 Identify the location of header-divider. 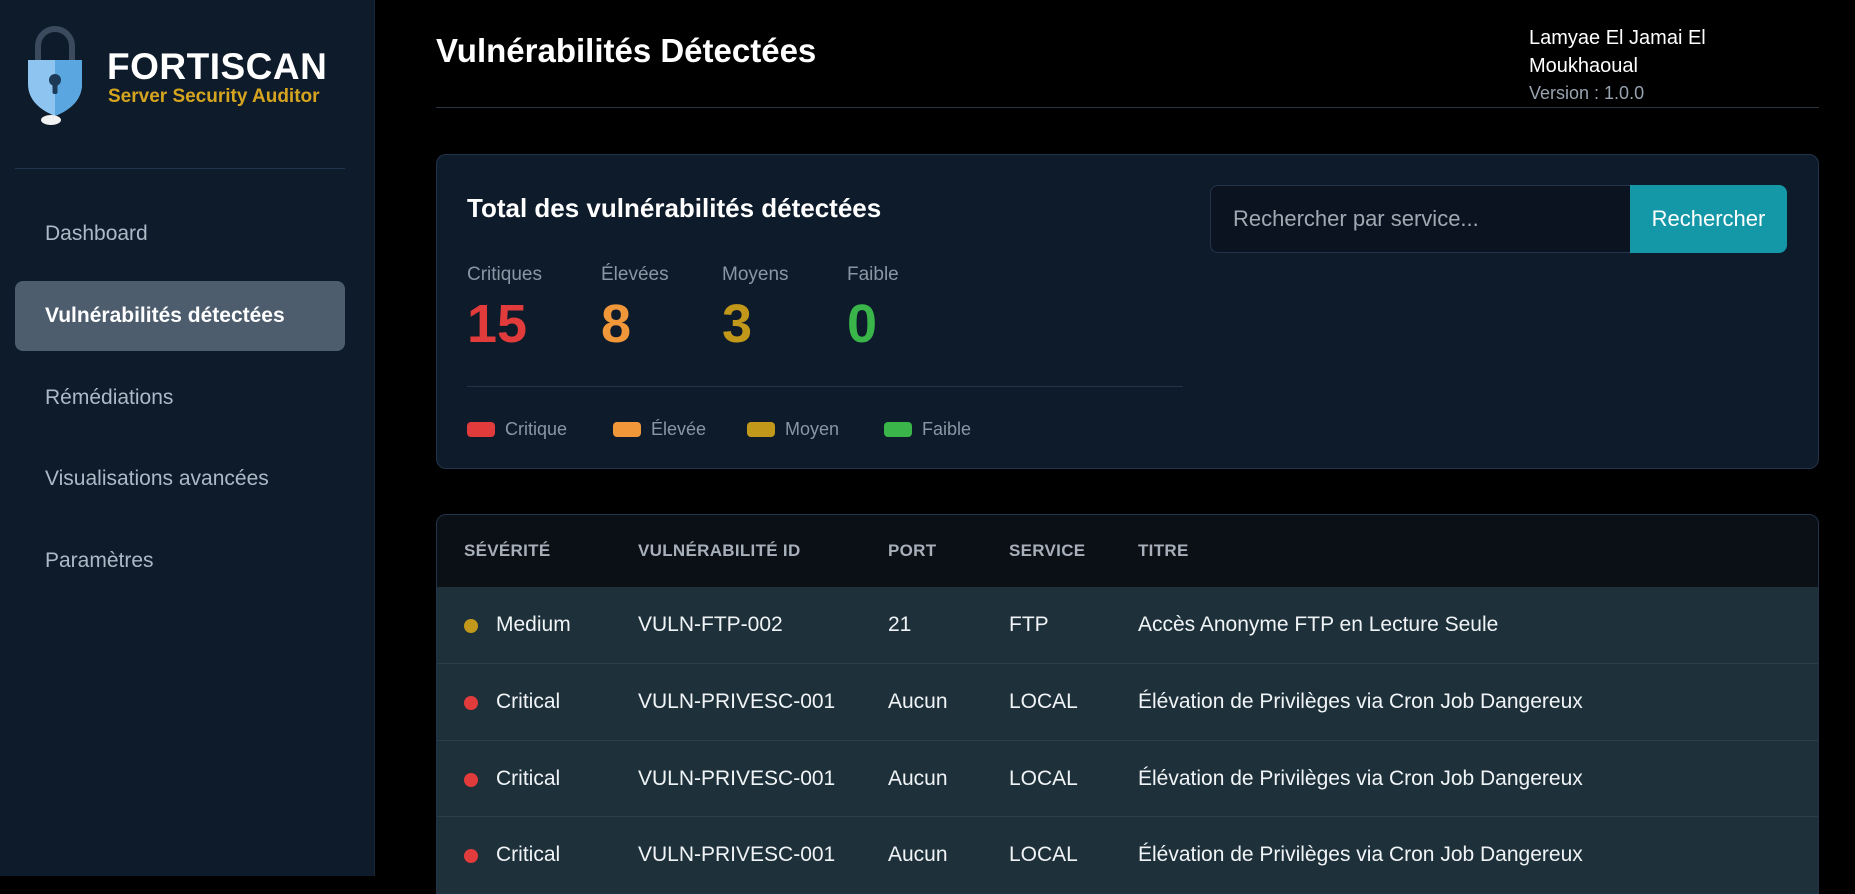
(1127, 107).